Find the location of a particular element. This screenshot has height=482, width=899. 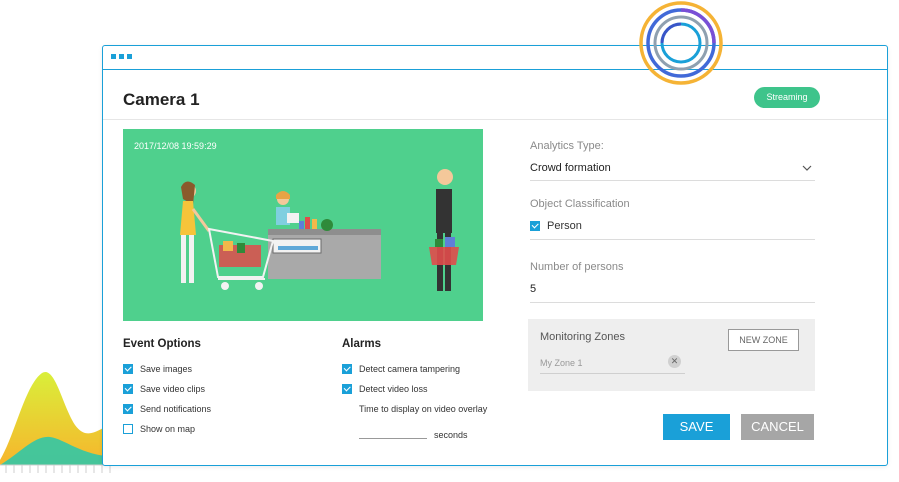

analytics-type-label: Analytics Type: is located at coordinates (567, 146).